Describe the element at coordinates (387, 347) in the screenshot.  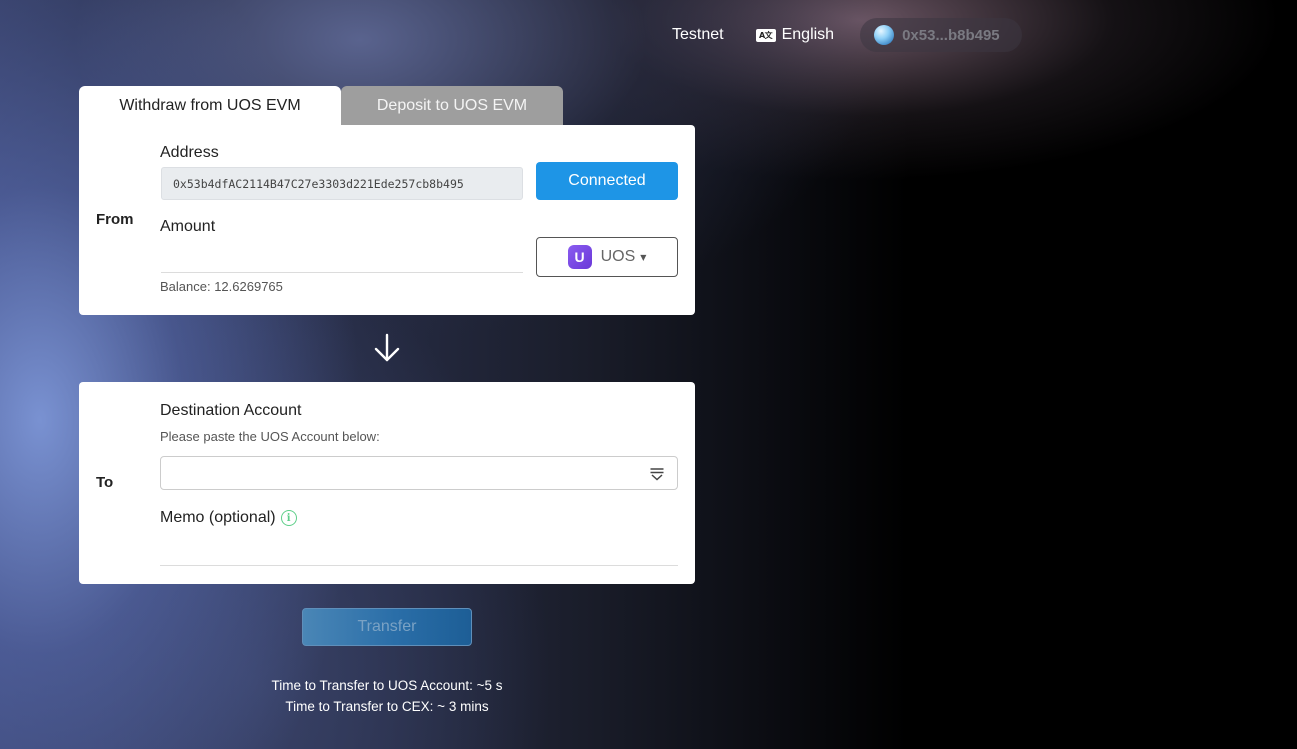
I see `arrow-down-icon` at that location.